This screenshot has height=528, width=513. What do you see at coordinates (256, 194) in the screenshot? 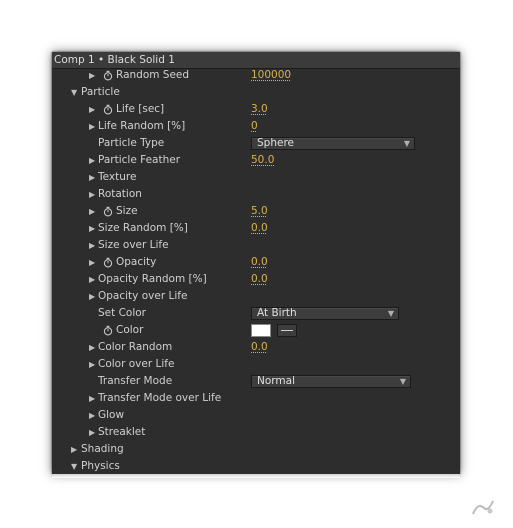
I see `row-rotation: ▶ Rotation` at bounding box center [256, 194].